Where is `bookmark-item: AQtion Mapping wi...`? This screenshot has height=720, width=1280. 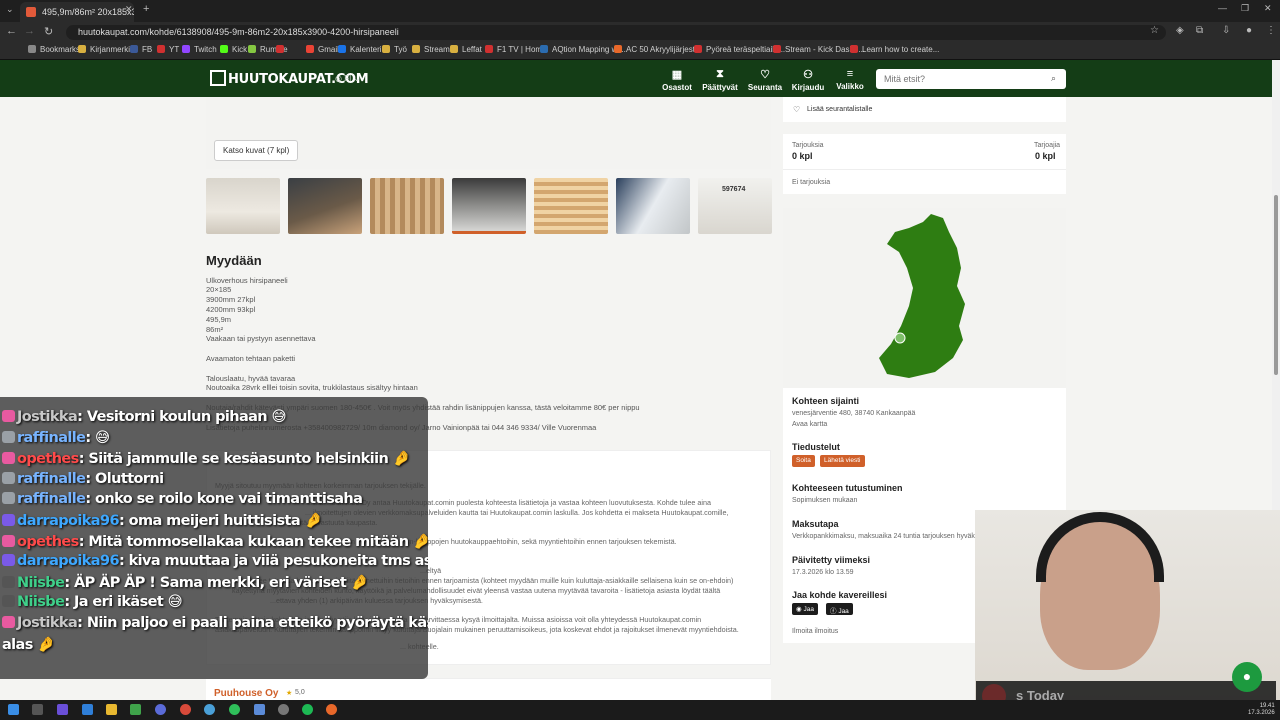 bookmark-item: AQtion Mapping wi... is located at coordinates (583, 49).